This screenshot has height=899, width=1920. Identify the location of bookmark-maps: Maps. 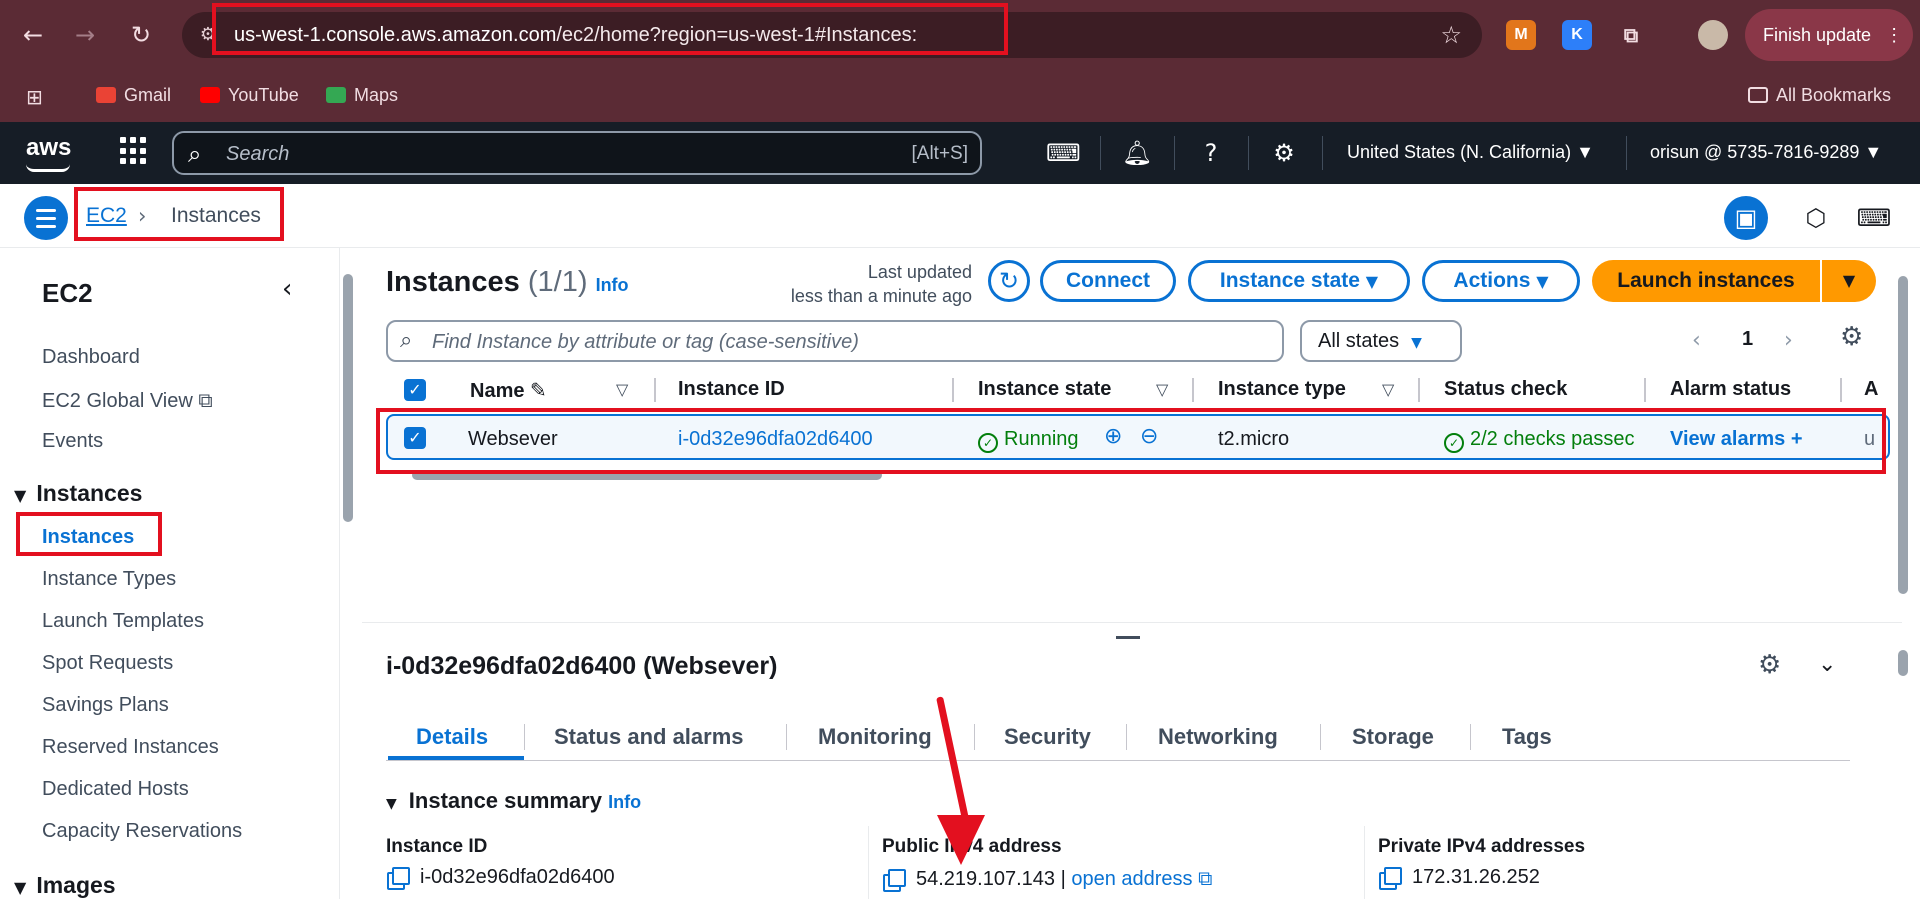
(362, 95).